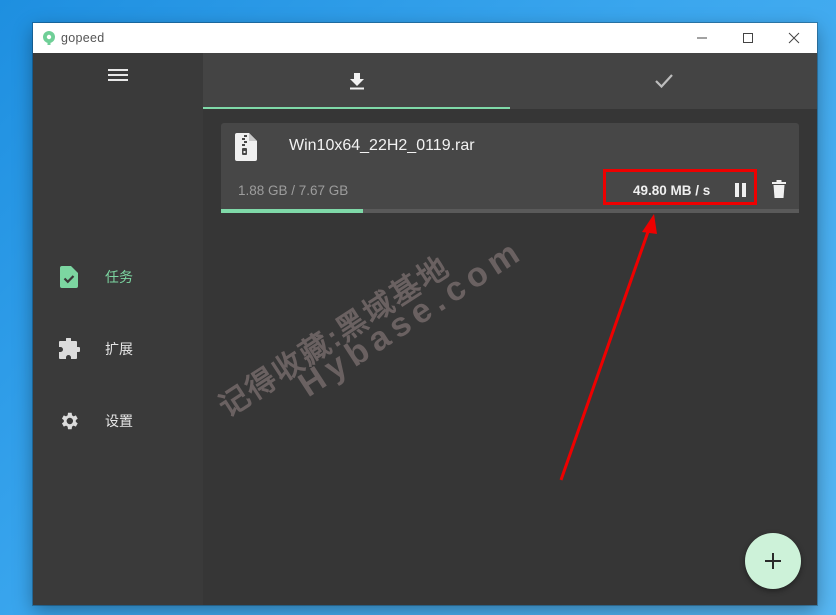  Describe the element at coordinates (779, 189) in the screenshot. I see `trash-icon` at that location.